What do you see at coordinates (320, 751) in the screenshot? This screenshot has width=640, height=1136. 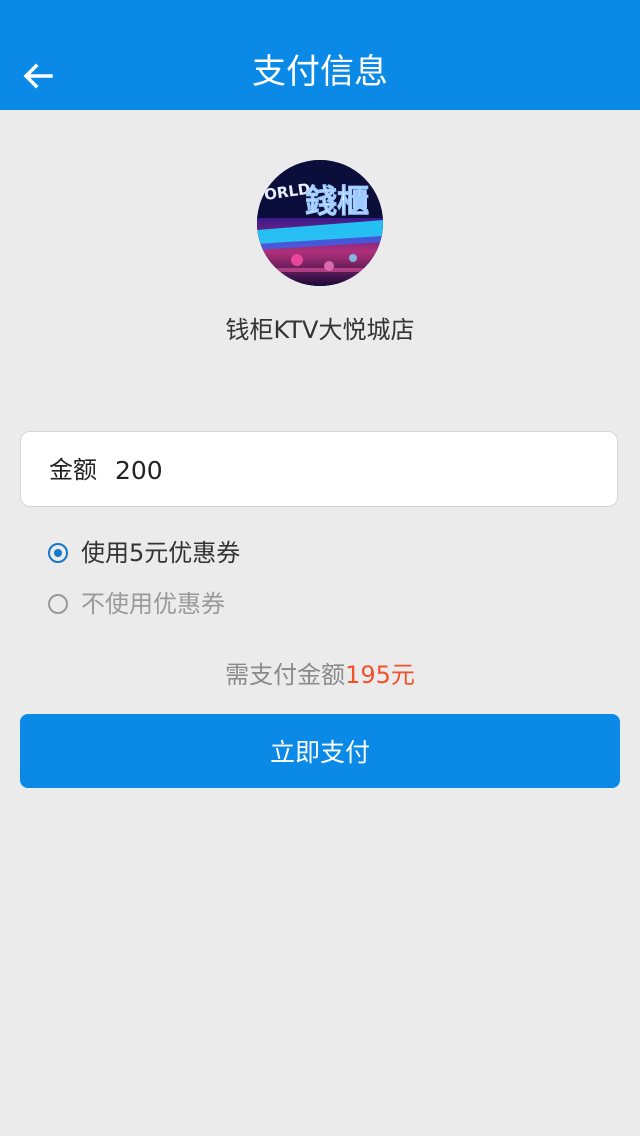 I see `pay-now-button: 立即支付` at bounding box center [320, 751].